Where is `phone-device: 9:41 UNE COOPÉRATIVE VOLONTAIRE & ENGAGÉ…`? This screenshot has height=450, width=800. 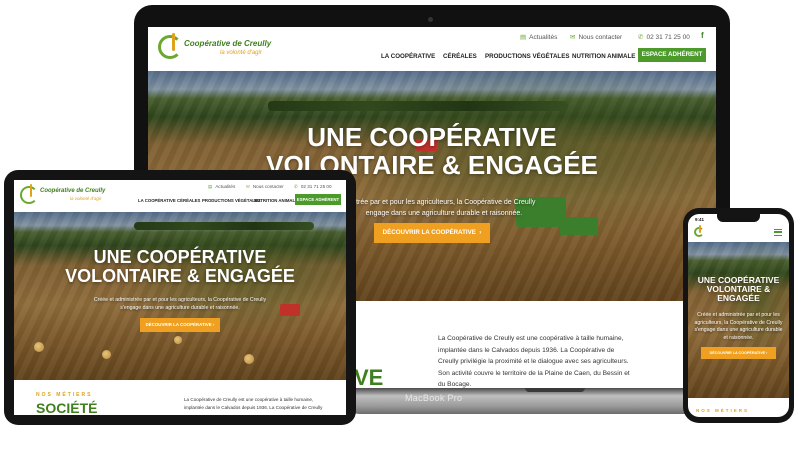
phone-device: 9:41 UNE COOPÉRATIVE VOLONTAIRE & ENGAGÉ… is located at coordinates (738, 315).